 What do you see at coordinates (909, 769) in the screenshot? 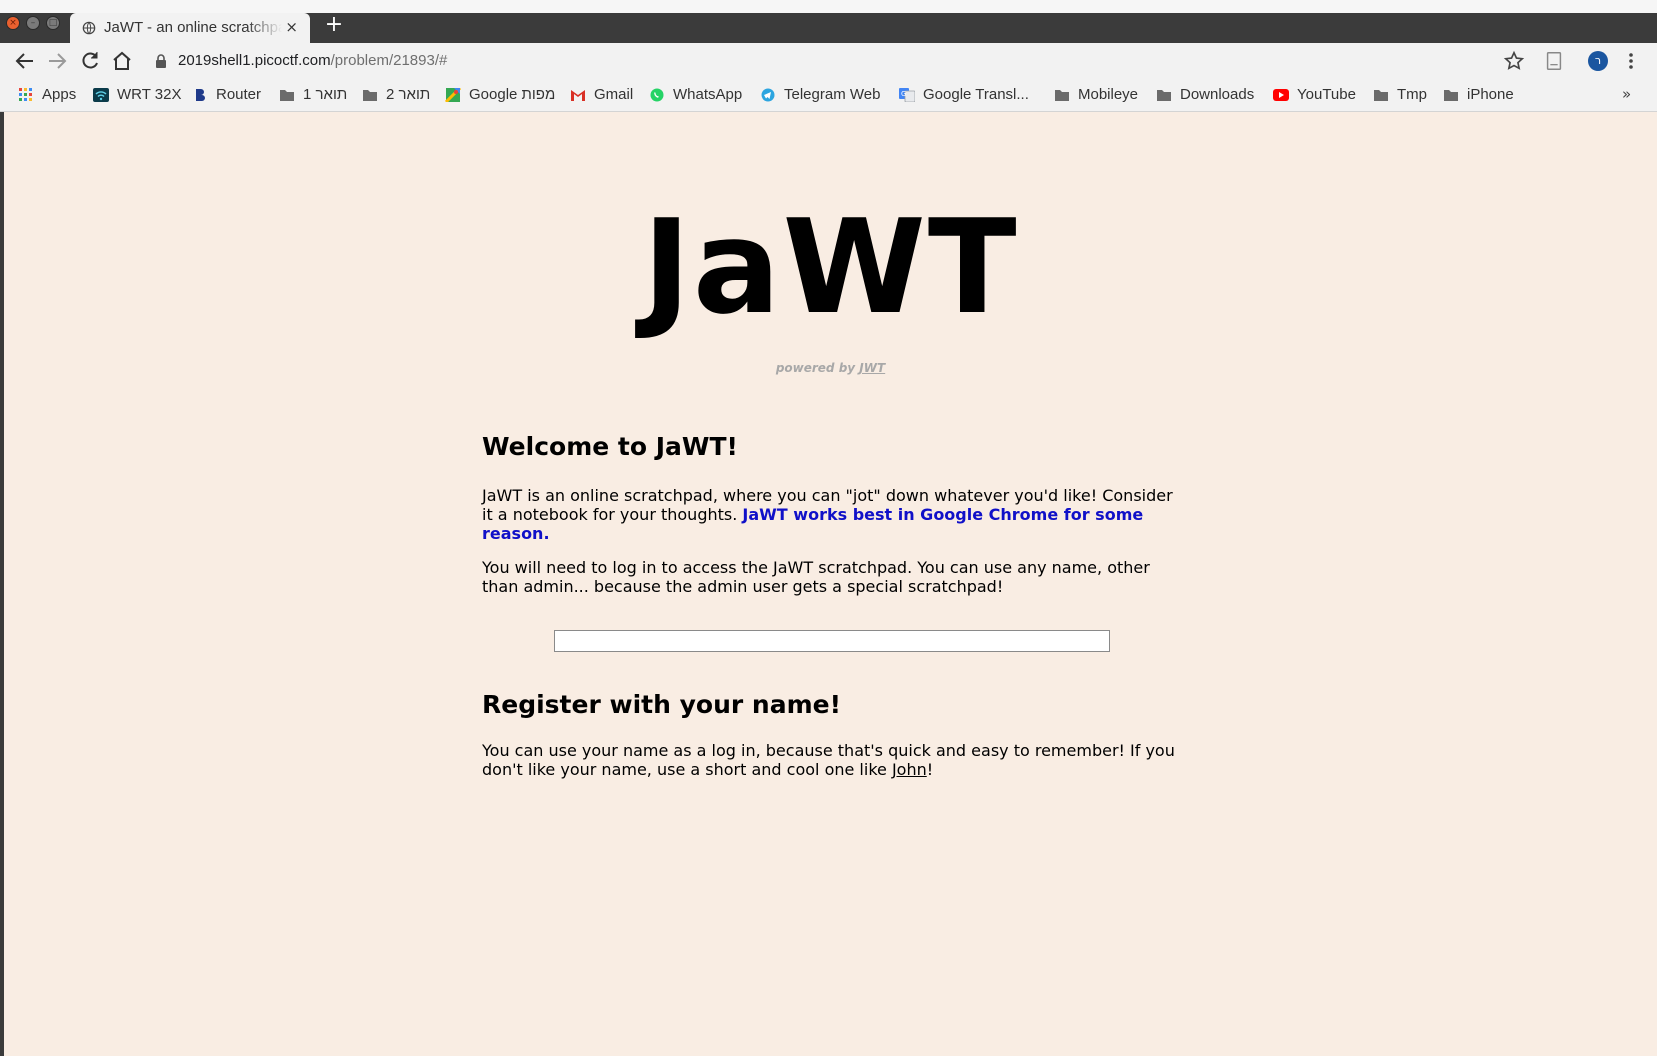
I see `john-link: John` at bounding box center [909, 769].